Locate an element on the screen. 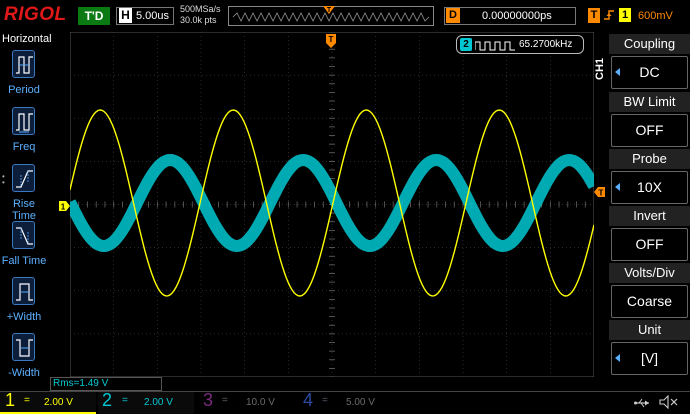 The image size is (690, 414). ch2-number: 2 is located at coordinates (107, 400).